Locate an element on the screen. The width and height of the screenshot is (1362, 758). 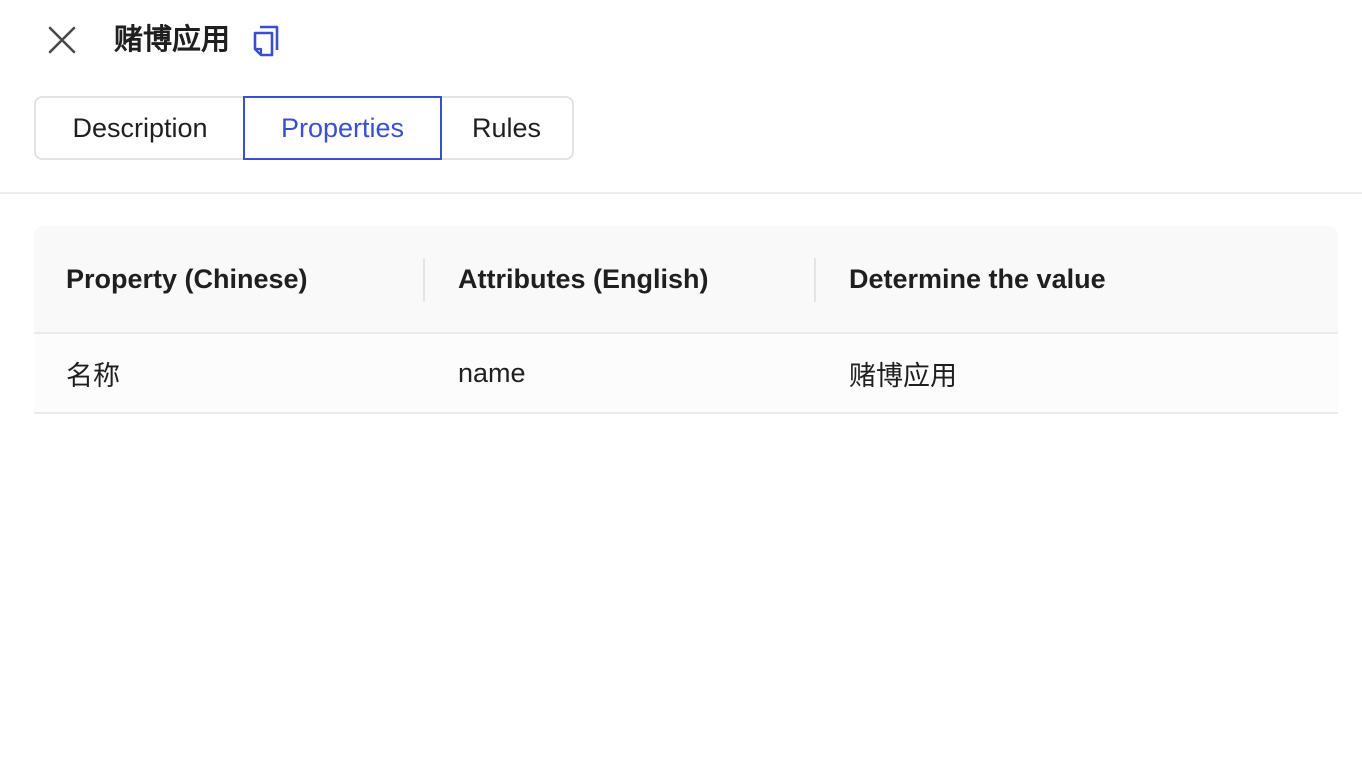
column-header-determine-value: Determine the value is located at coordinates (977, 278).